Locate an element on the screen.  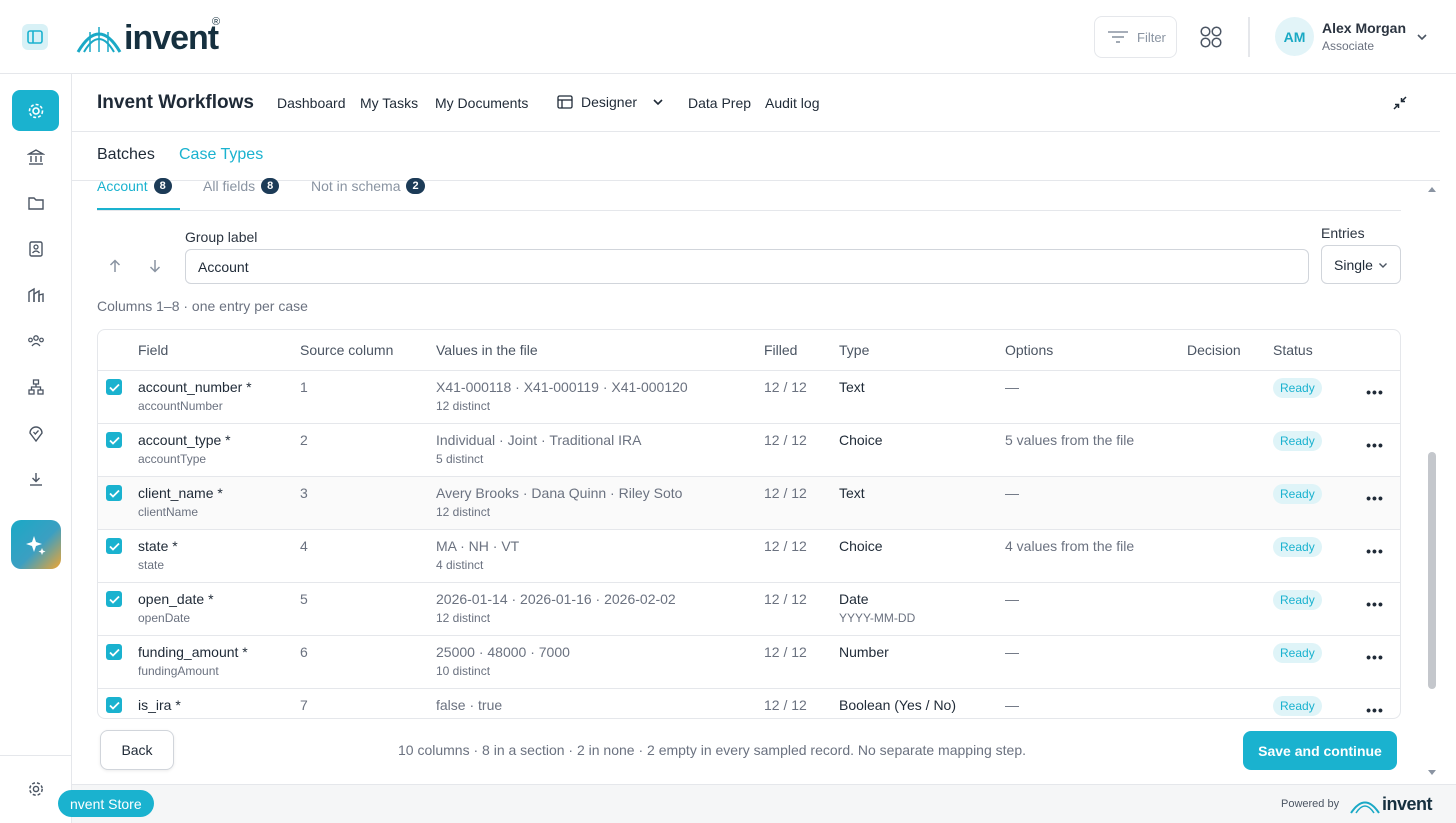
user-name: Alex Morgan is located at coordinates (1364, 28).